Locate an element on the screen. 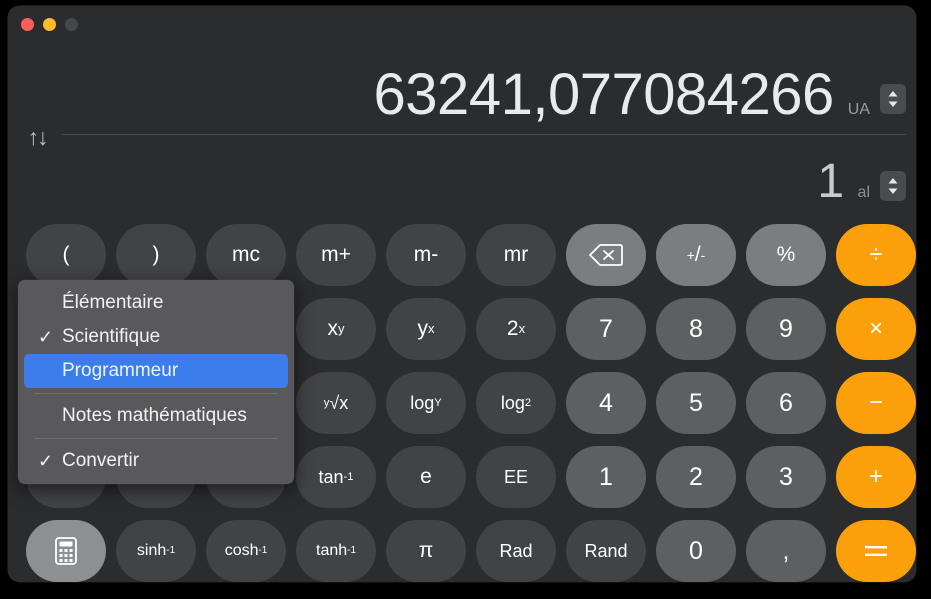 This screenshot has height=599, width=931. key-digit-9: 9 is located at coordinates (786, 329).